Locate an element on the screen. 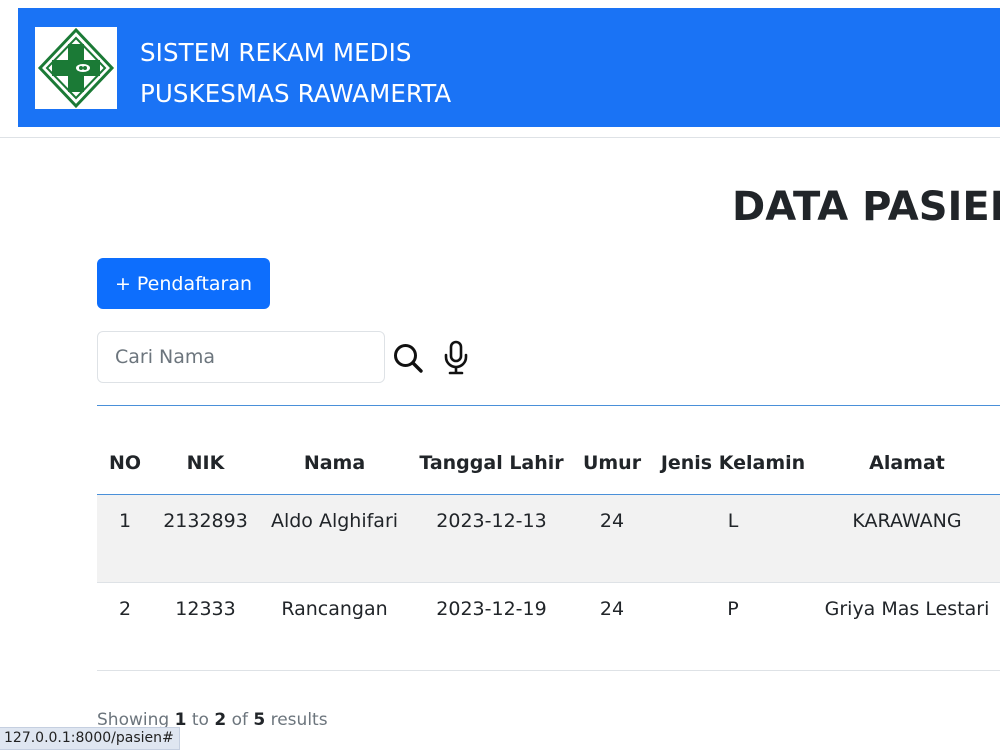 The height and width of the screenshot is (750, 1000). search-input is located at coordinates (241, 357).